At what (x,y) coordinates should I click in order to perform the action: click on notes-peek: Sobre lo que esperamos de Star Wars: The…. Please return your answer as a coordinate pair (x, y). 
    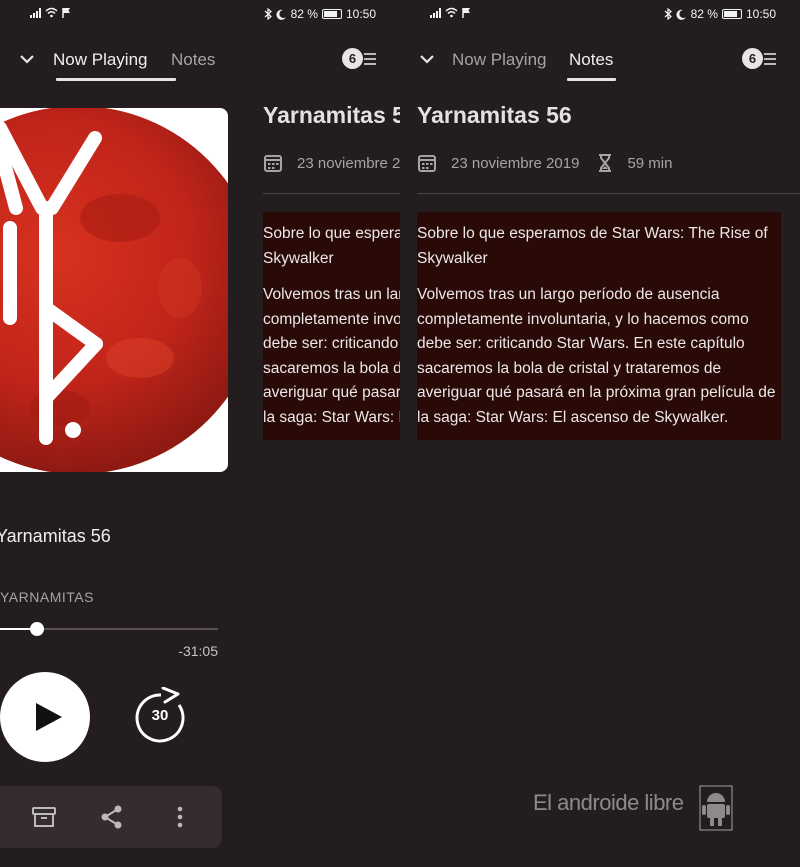
    Looking at the image, I should click on (331, 326).